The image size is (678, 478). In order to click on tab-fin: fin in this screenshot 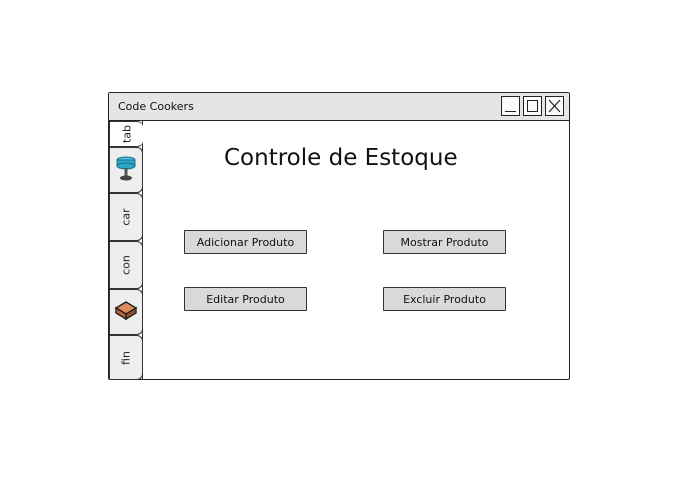, I will do `click(126, 357)`.